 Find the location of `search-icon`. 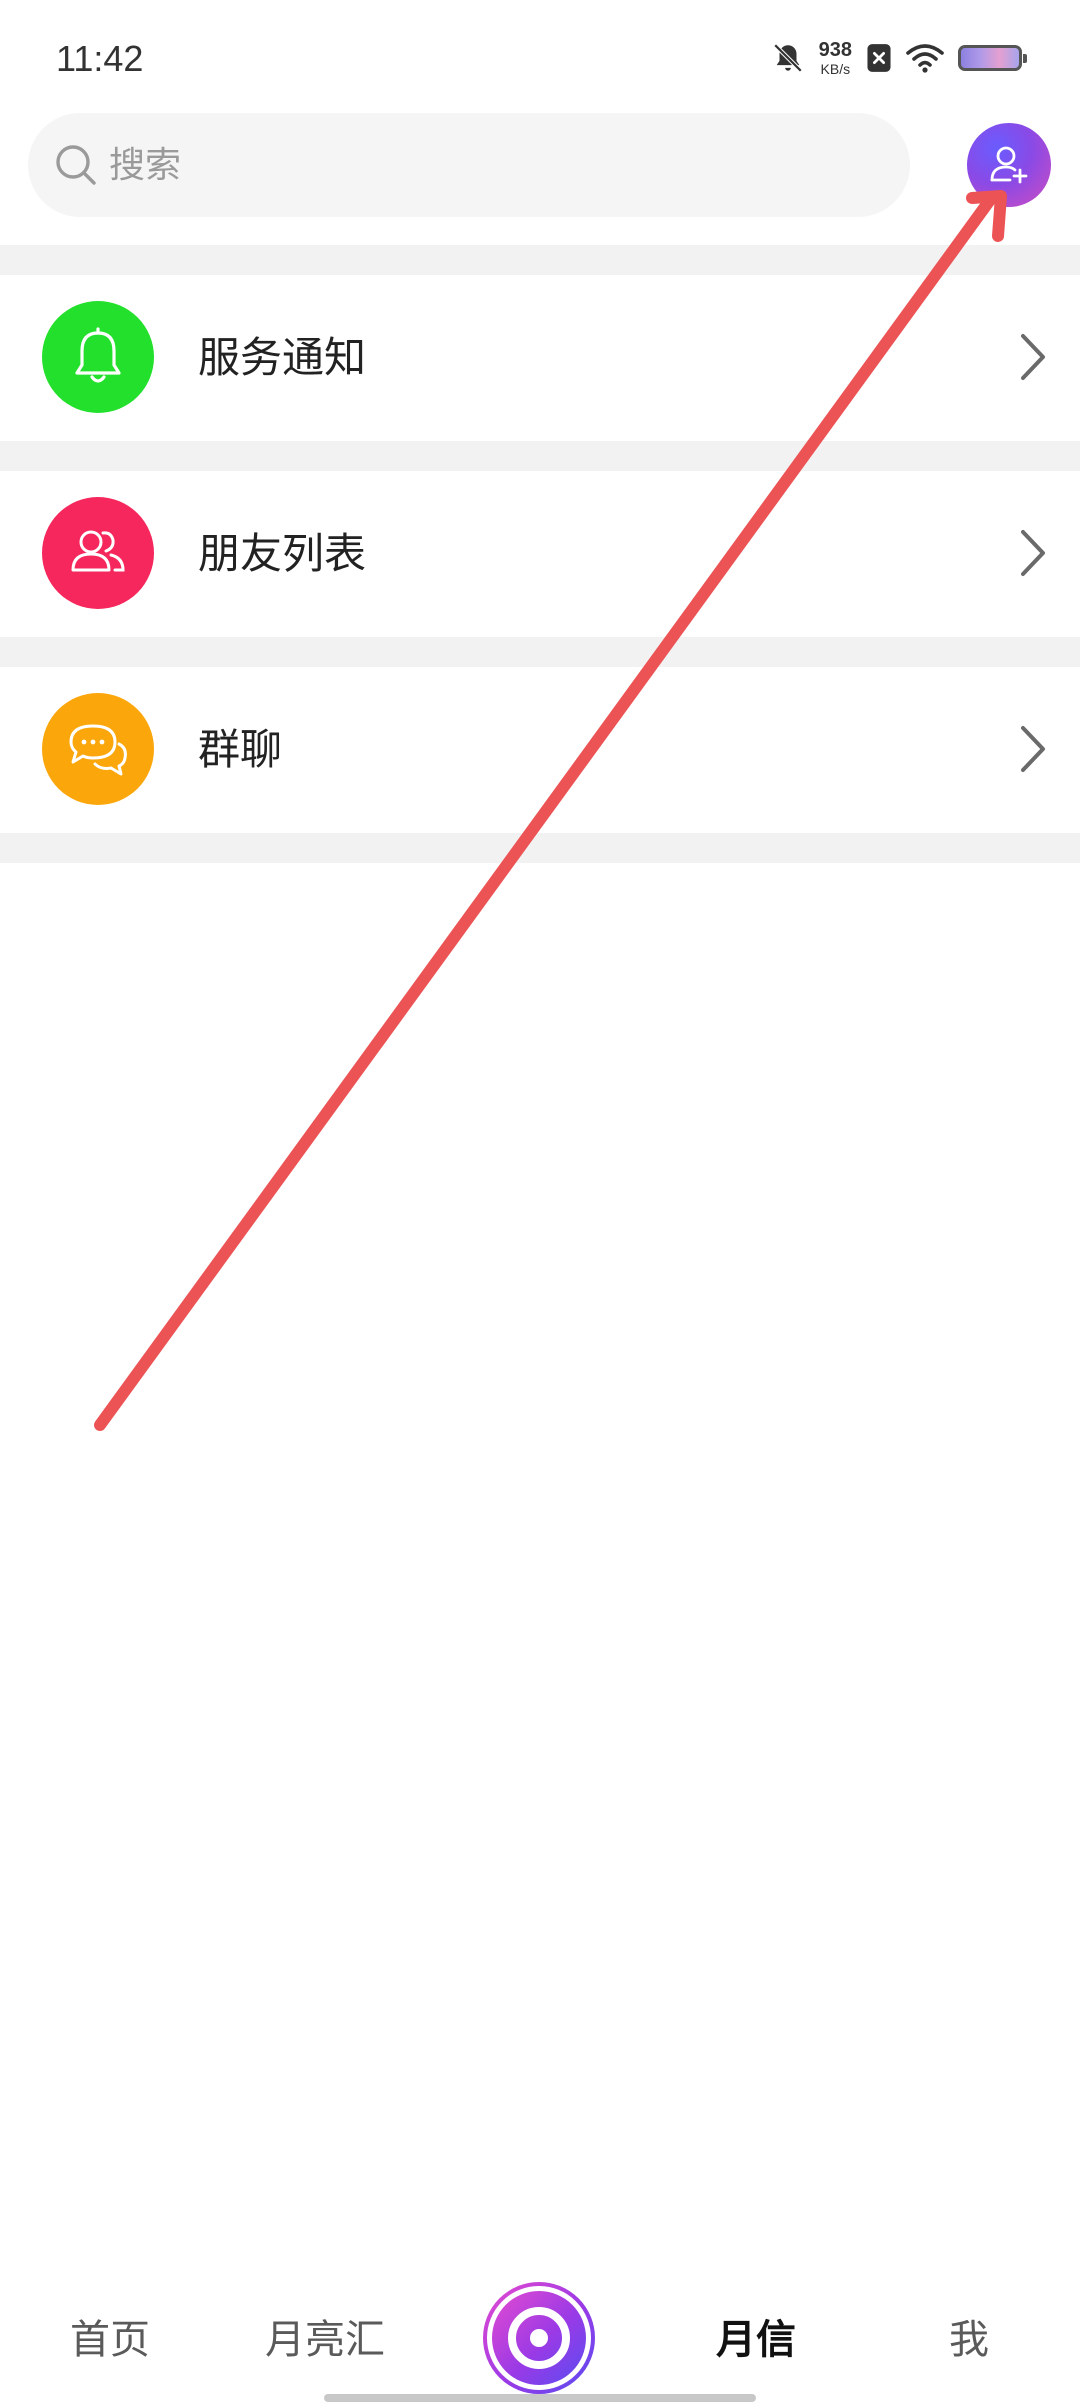

search-icon is located at coordinates (76, 165).